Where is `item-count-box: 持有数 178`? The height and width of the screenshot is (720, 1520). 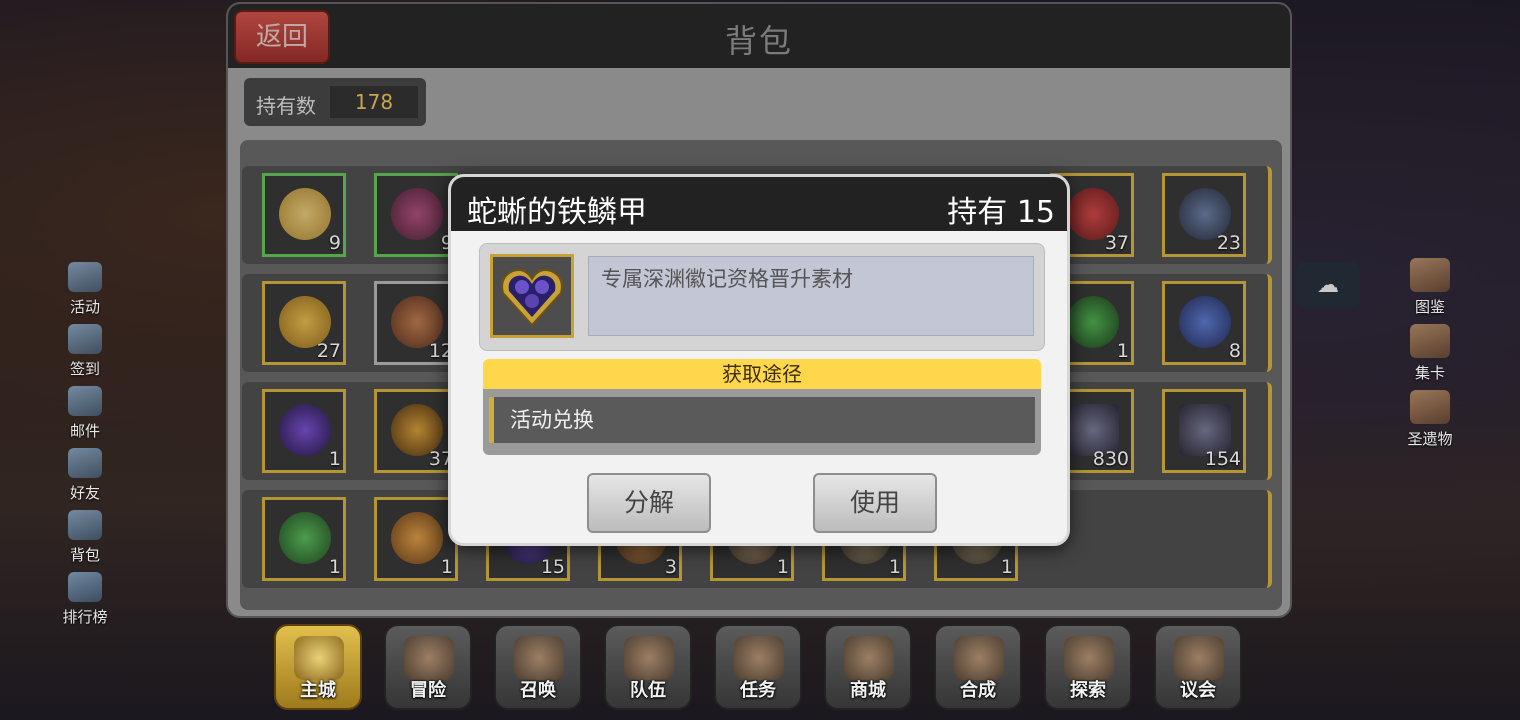 item-count-box: 持有数 178 is located at coordinates (335, 102).